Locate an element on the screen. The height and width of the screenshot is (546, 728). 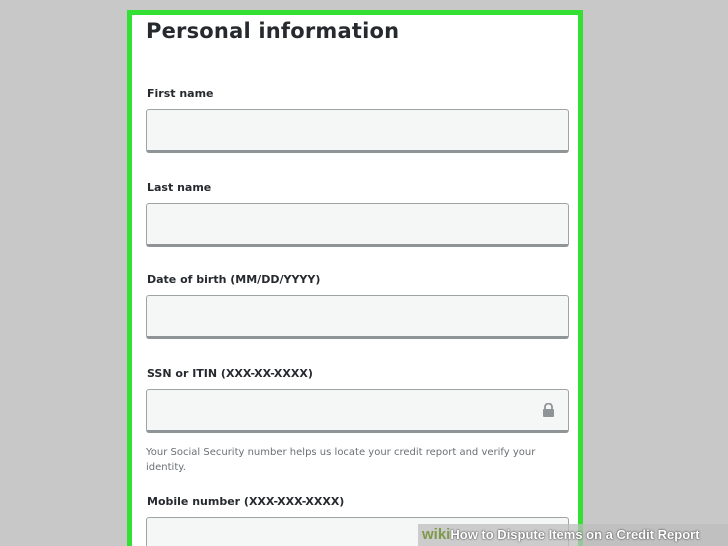
first-name-input is located at coordinates (357, 131).